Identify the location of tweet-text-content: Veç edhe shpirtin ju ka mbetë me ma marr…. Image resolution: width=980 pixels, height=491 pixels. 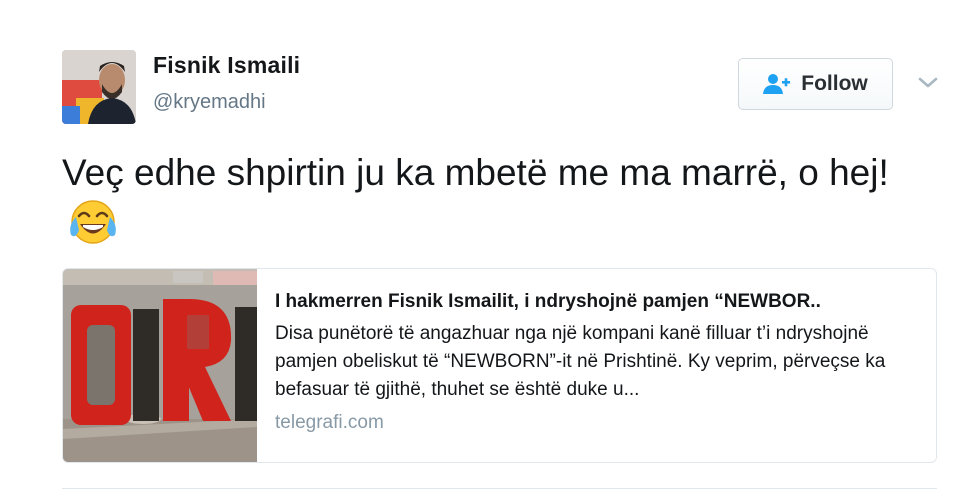
(475, 172).